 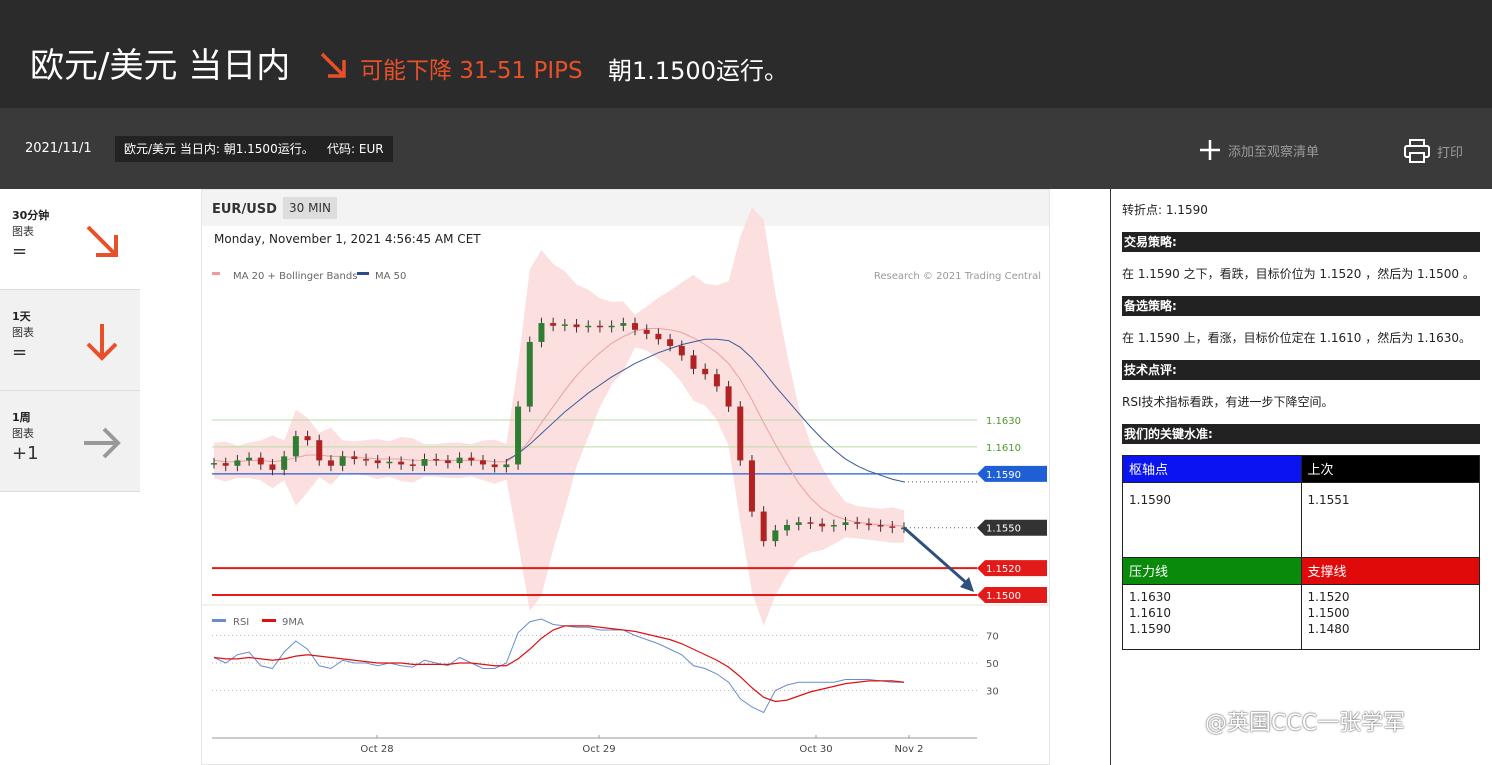 I want to click on strategy-heading: 交易策略:, so click(x=1301, y=242).